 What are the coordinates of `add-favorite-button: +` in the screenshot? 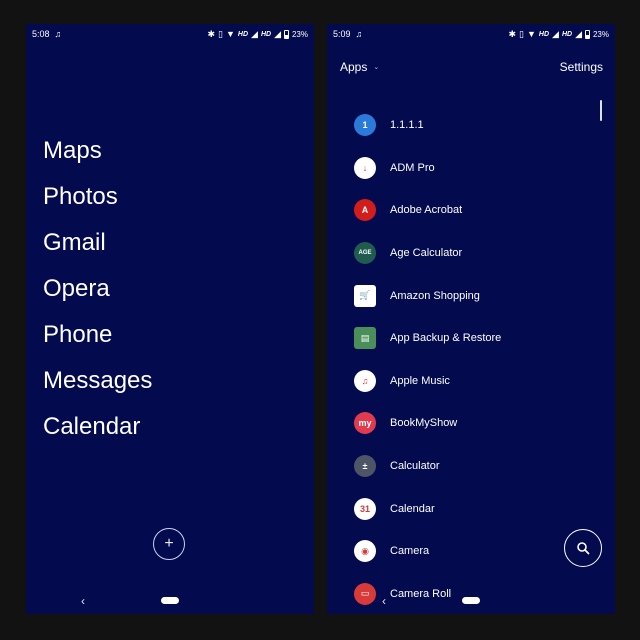 It's located at (169, 544).